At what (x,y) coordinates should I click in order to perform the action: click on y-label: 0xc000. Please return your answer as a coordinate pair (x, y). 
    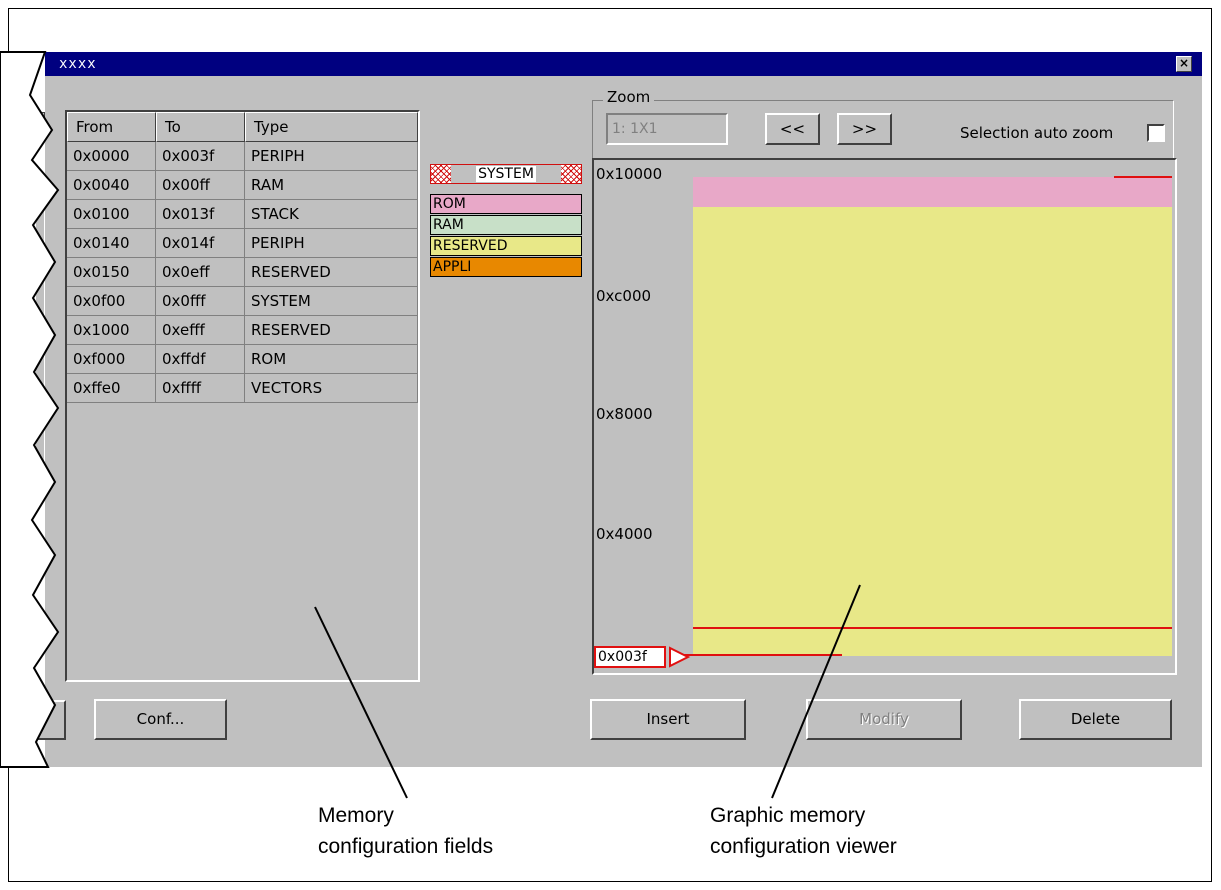
    Looking at the image, I should click on (624, 296).